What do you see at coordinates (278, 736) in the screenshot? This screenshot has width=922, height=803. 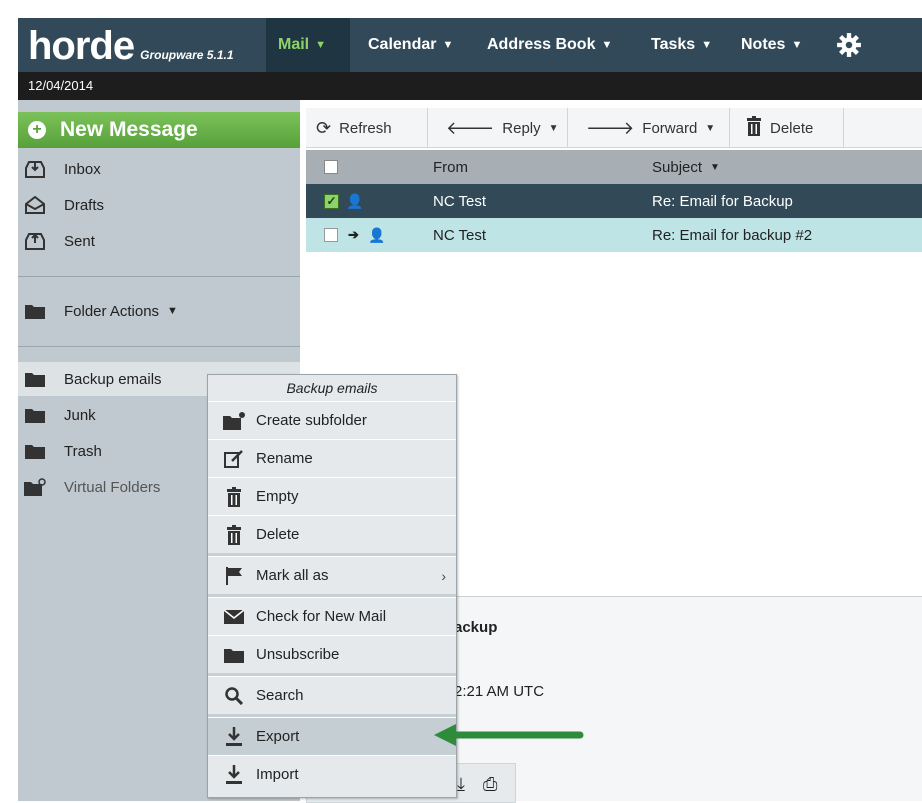 I see `menu-label: Export` at bounding box center [278, 736].